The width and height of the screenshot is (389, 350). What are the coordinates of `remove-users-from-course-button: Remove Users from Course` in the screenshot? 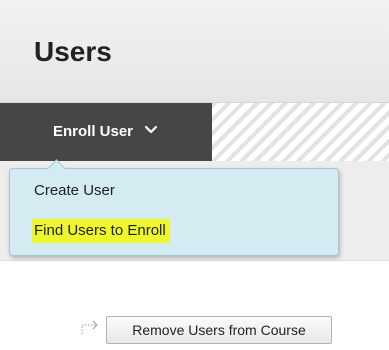 It's located at (219, 330).